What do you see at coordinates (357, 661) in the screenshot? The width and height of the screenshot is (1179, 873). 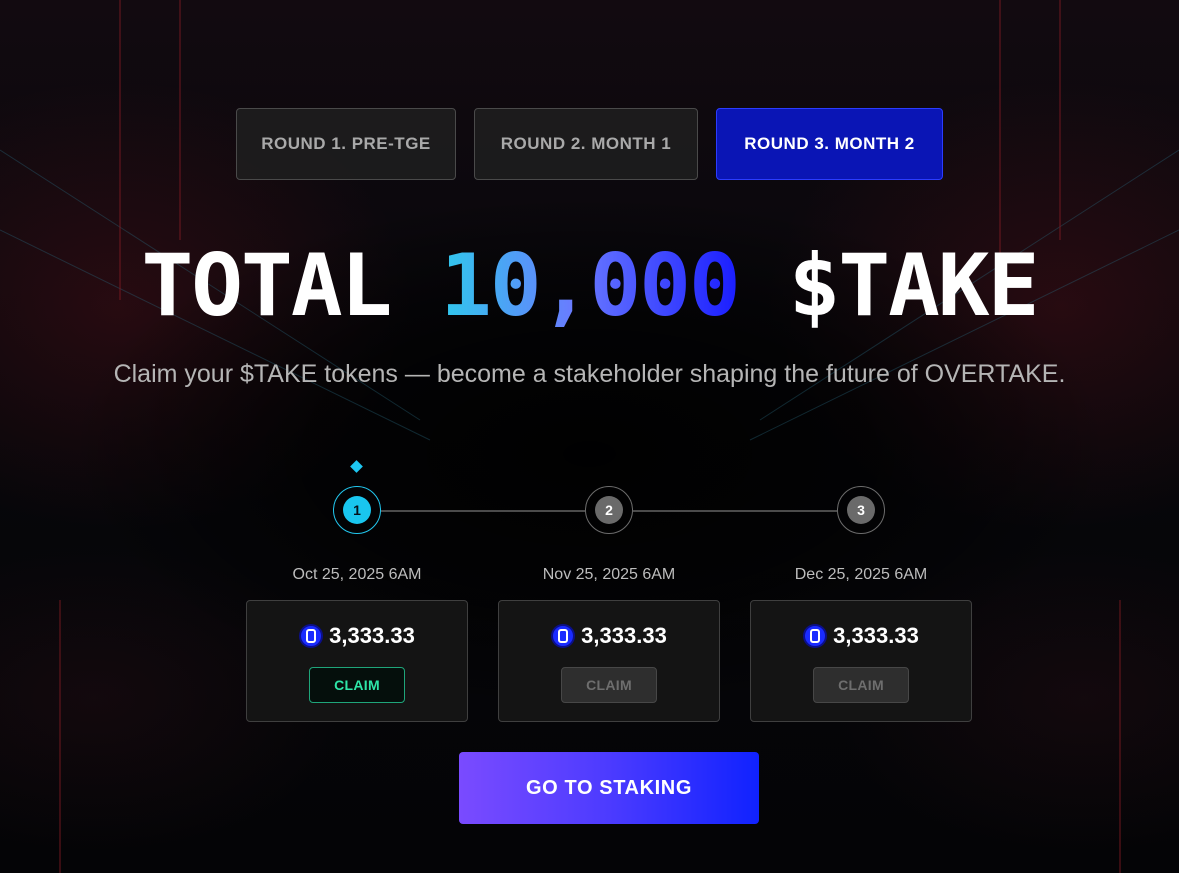 I see `claim-card-1: 3,333.33 CLAIM` at bounding box center [357, 661].